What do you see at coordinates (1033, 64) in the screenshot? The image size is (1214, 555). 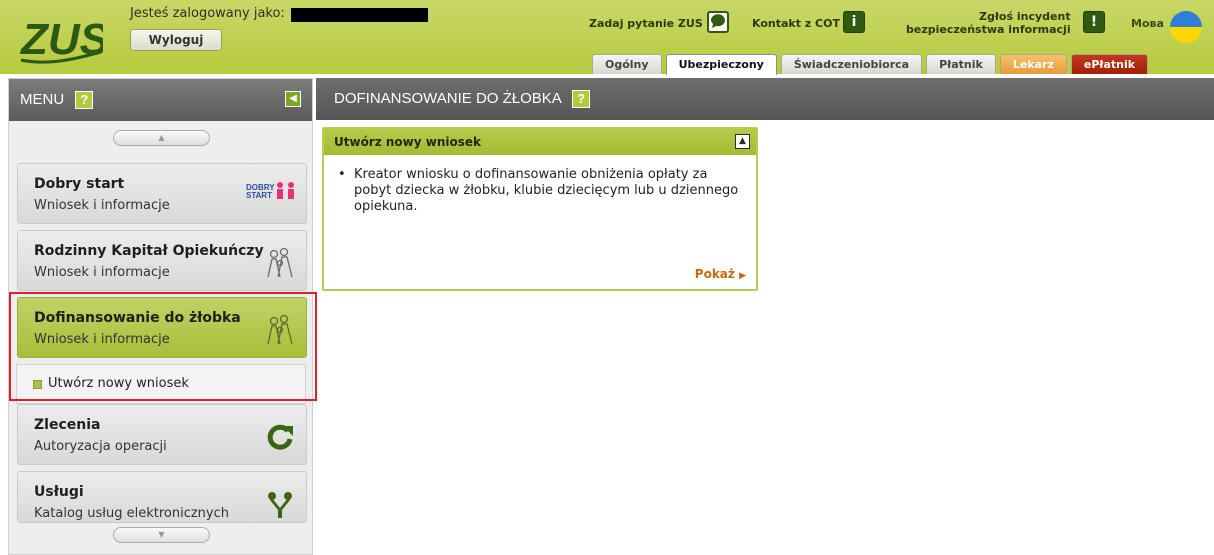 I see `tab-lekarz: Lekarz` at bounding box center [1033, 64].